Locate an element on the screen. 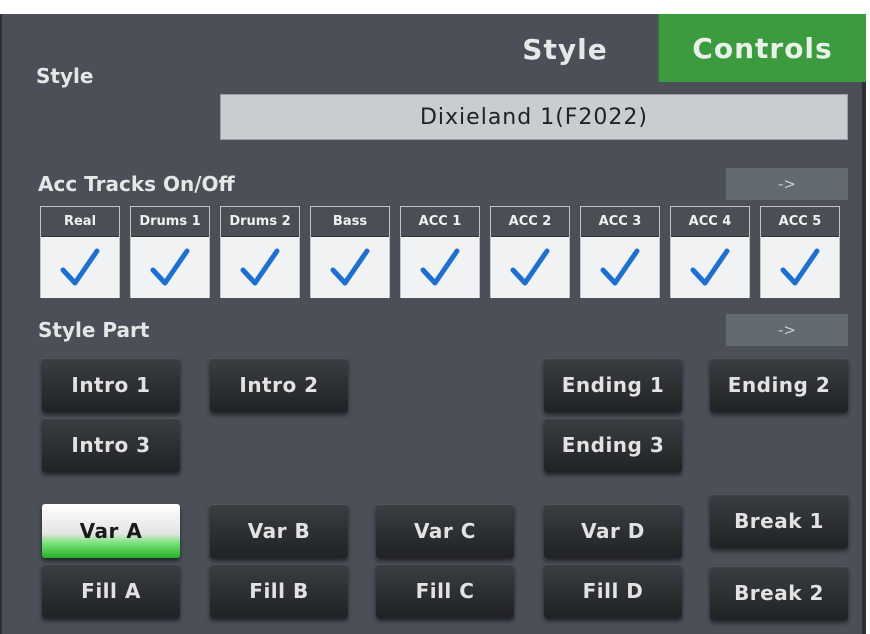  style-part-arrow-button: -> is located at coordinates (787, 330).